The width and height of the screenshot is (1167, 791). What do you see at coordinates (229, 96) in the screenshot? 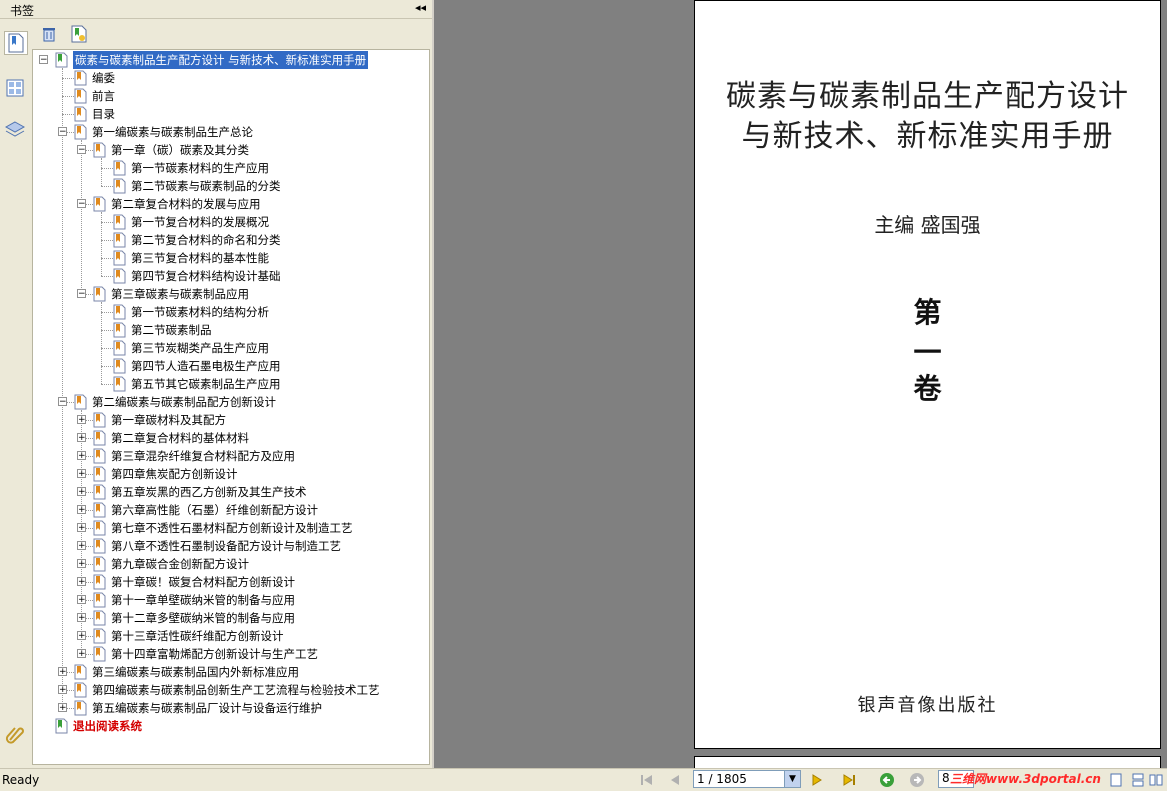
I see `bookmark-item: 前言` at bounding box center [229, 96].